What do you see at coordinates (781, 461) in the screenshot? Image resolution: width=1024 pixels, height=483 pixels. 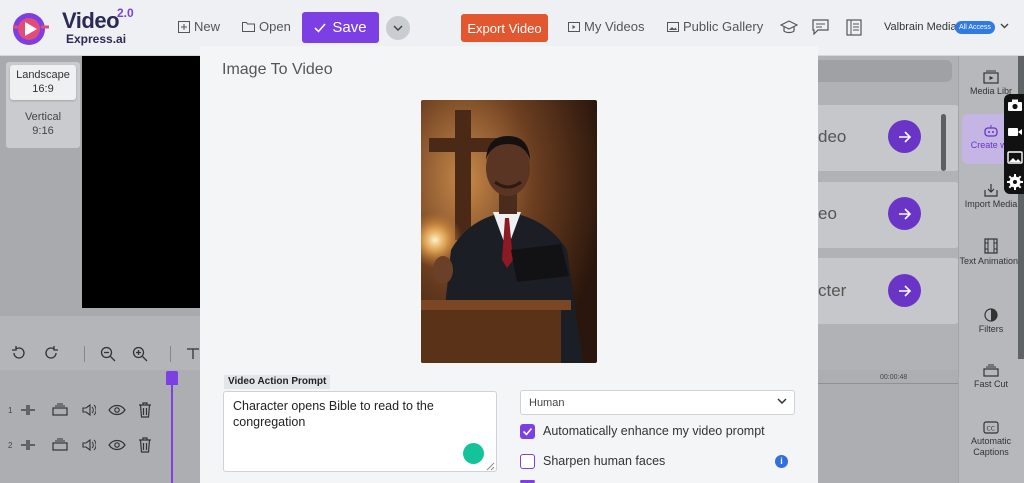 I see `info-icon: i` at bounding box center [781, 461].